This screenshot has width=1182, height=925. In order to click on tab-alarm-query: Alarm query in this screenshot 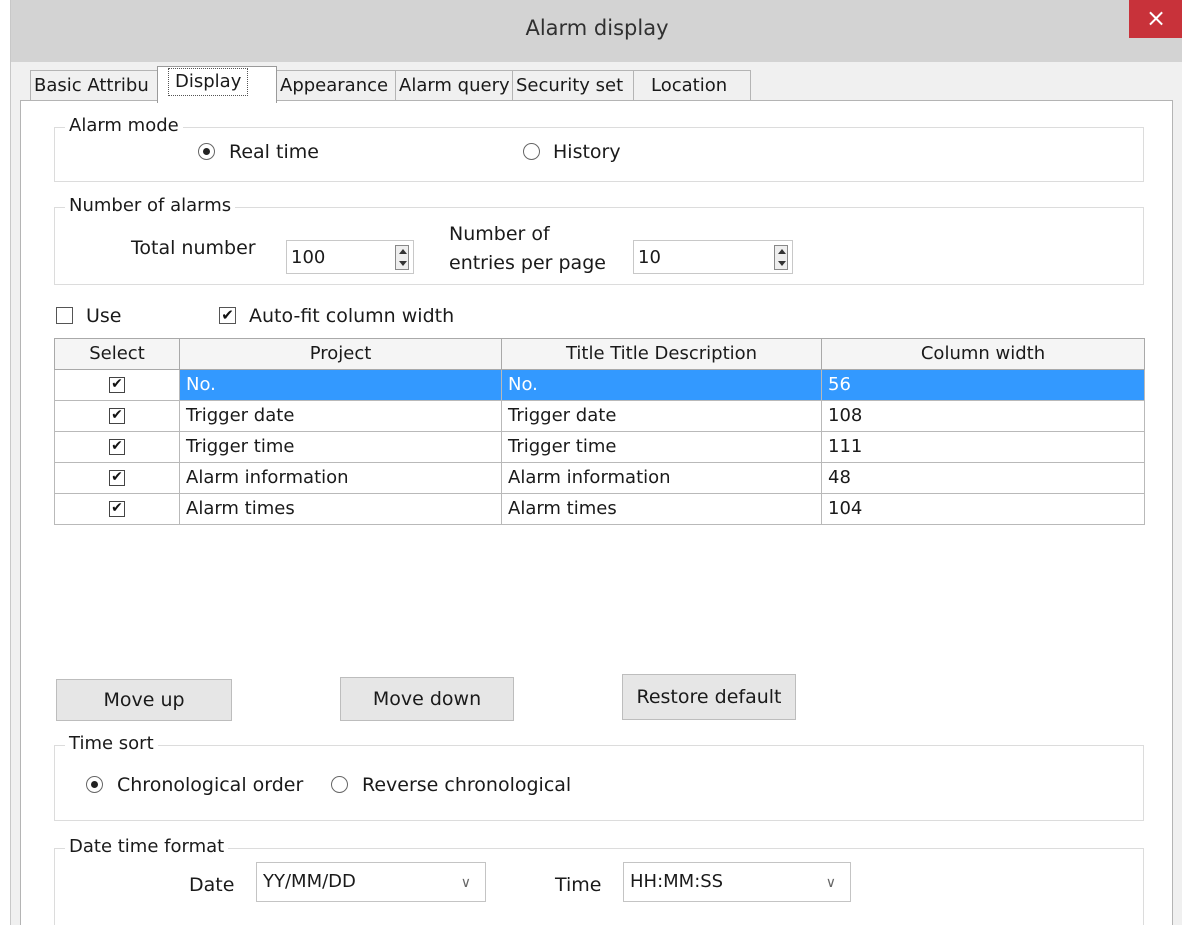, I will do `click(454, 85)`.